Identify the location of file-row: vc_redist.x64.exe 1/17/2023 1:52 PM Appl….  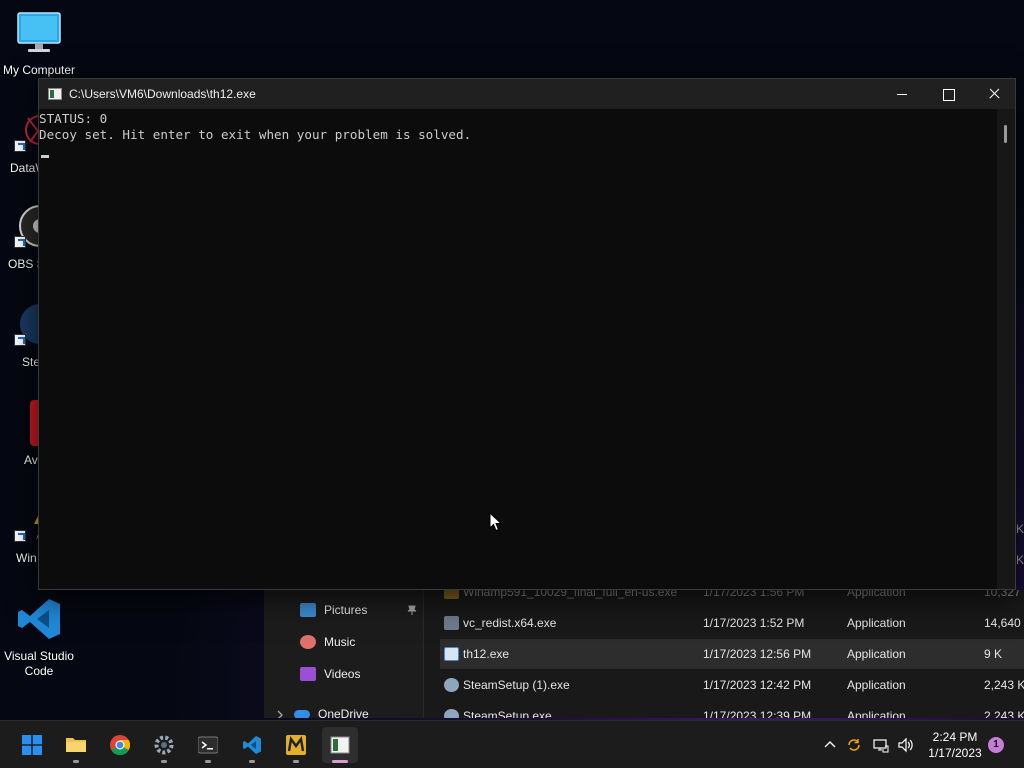
(732, 623).